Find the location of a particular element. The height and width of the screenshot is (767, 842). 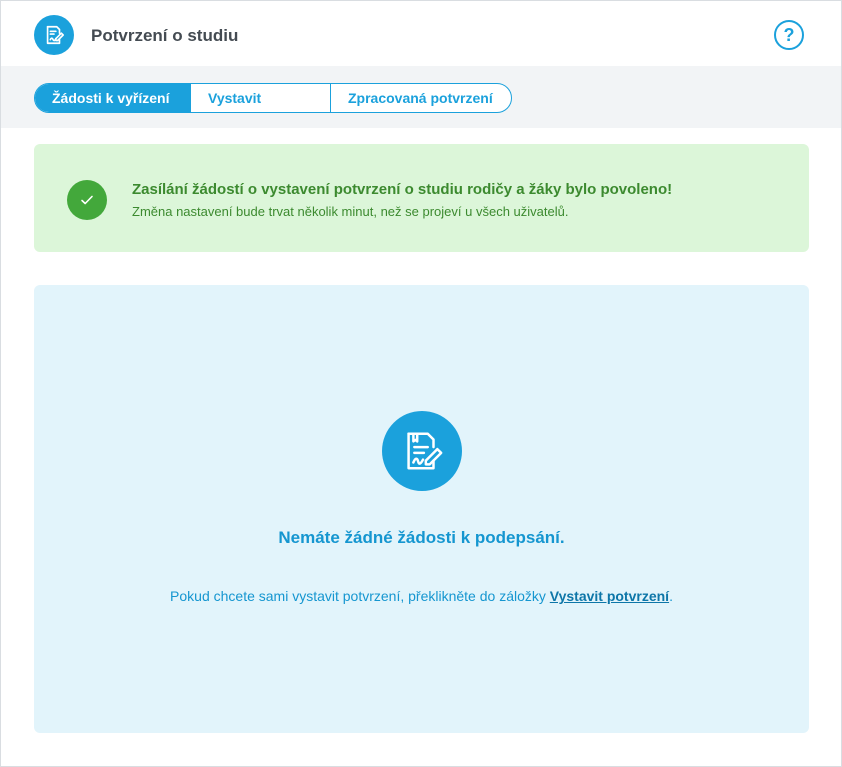

header: Potvrzení o studiu ? is located at coordinates (421, 33).